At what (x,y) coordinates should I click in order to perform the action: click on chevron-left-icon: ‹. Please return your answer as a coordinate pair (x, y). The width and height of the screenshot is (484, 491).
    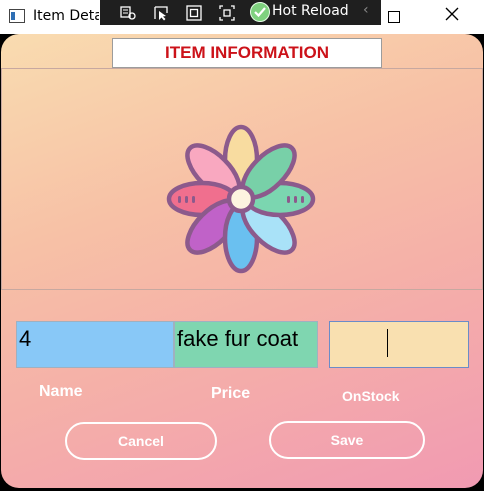
    Looking at the image, I should click on (366, 10).